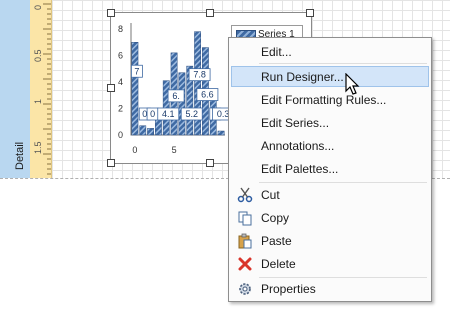  Describe the element at coordinates (245, 195) in the screenshot. I see `scissors-icon` at that location.